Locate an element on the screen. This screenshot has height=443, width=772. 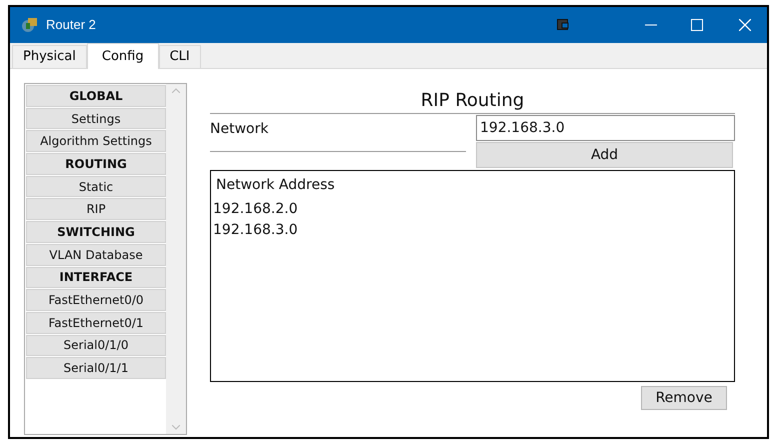
network-field: 192.168.3.0 is located at coordinates (605, 128).